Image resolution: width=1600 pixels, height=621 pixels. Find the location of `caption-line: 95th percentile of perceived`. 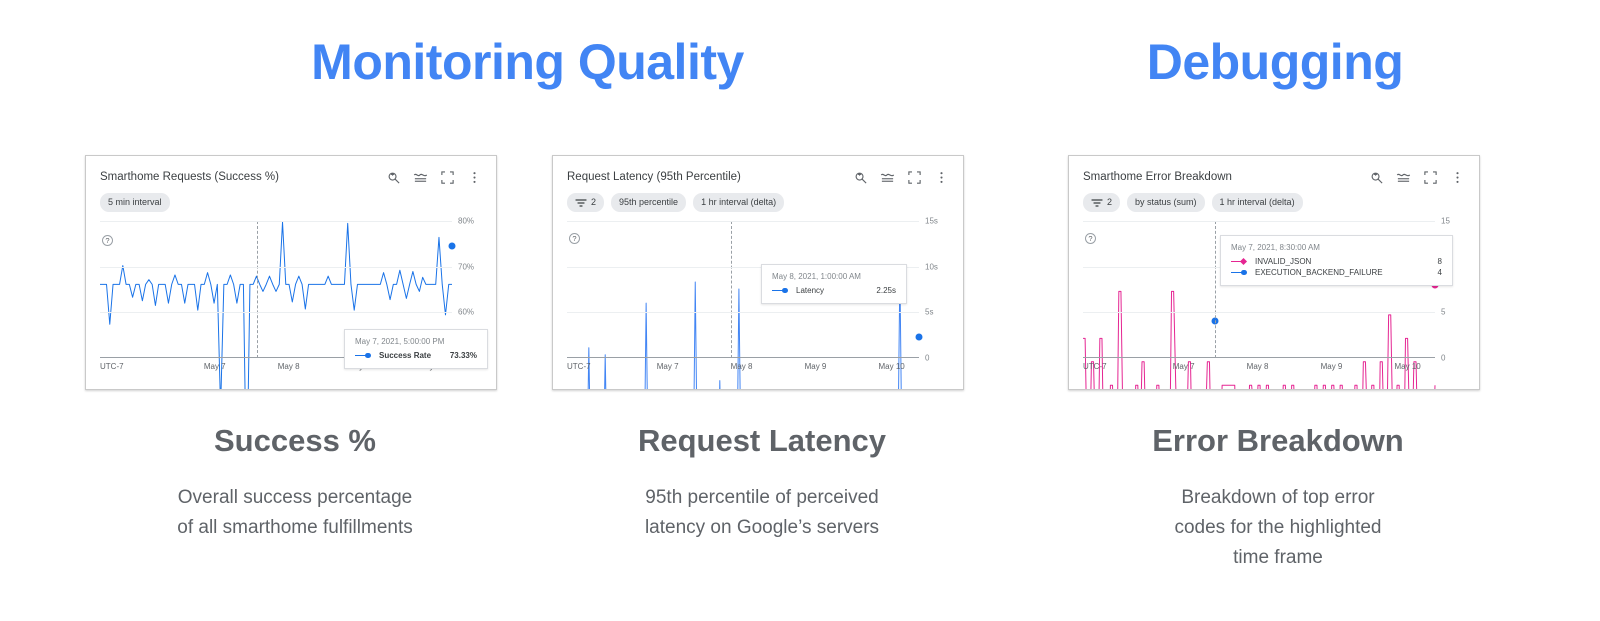

caption-line: 95th percentile of perceived is located at coordinates (762, 497).